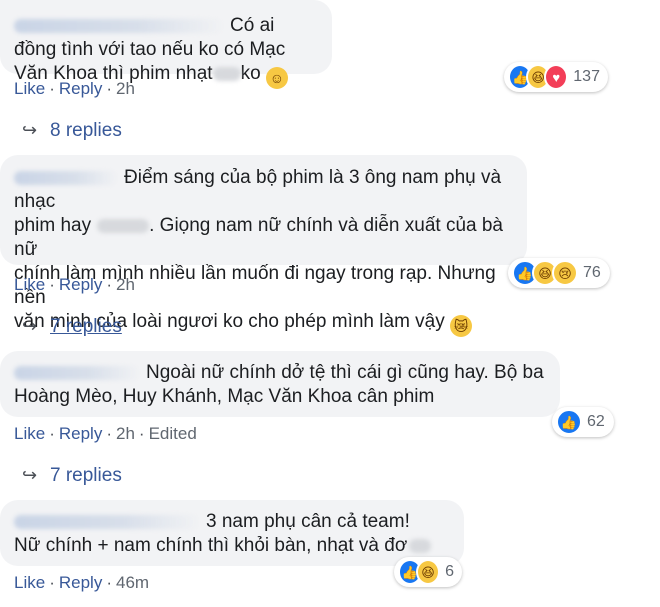 The image size is (660, 607). I want to click on reaction-summary: 👍 62, so click(583, 422).